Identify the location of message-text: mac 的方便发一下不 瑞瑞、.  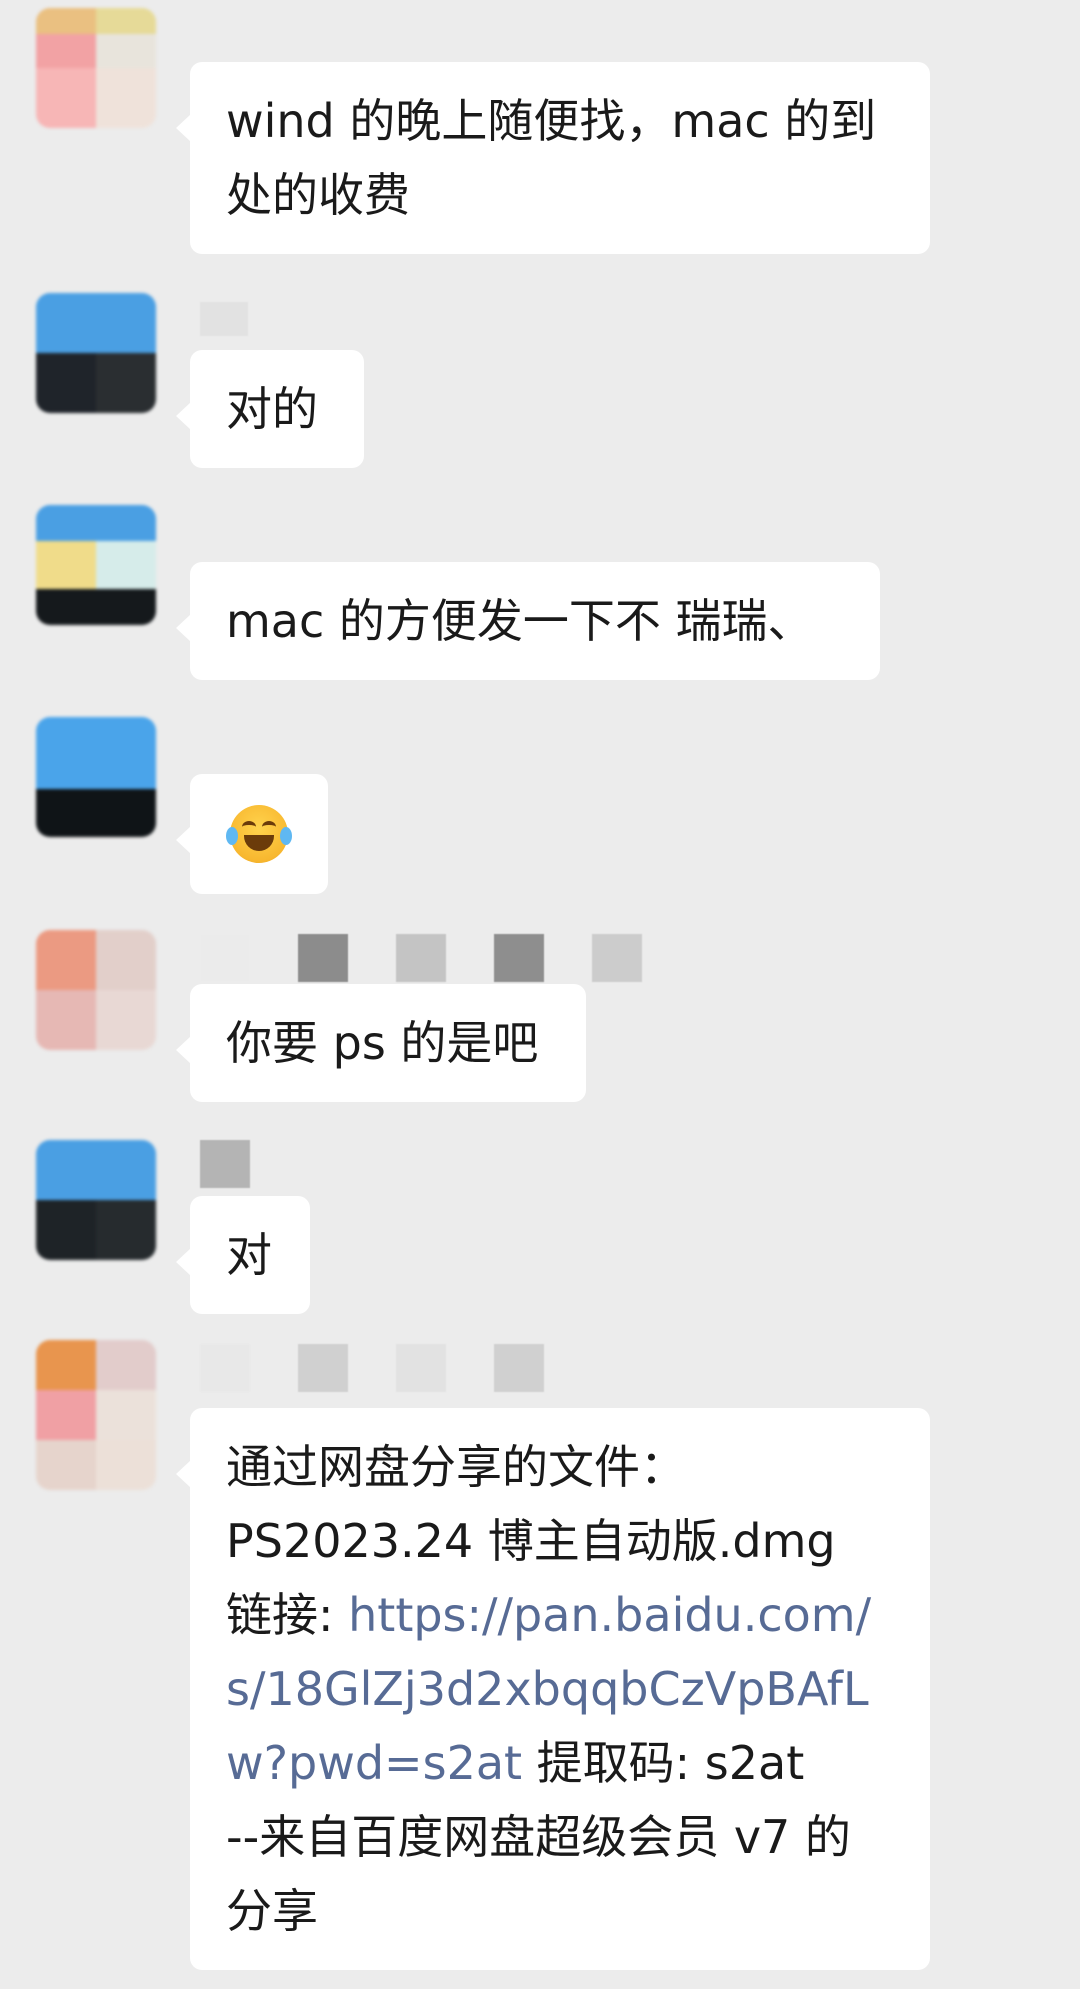
(520, 621).